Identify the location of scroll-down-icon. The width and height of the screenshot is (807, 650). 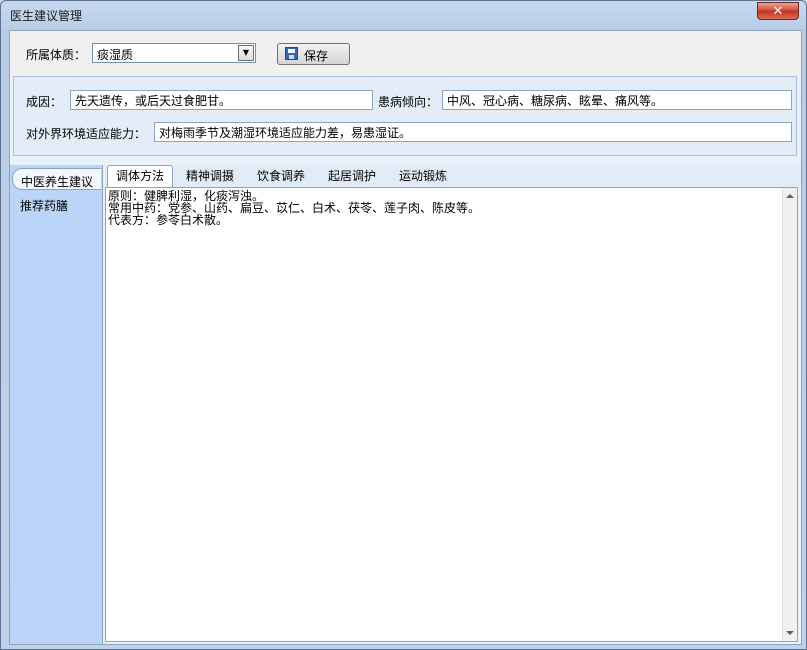
(790, 633).